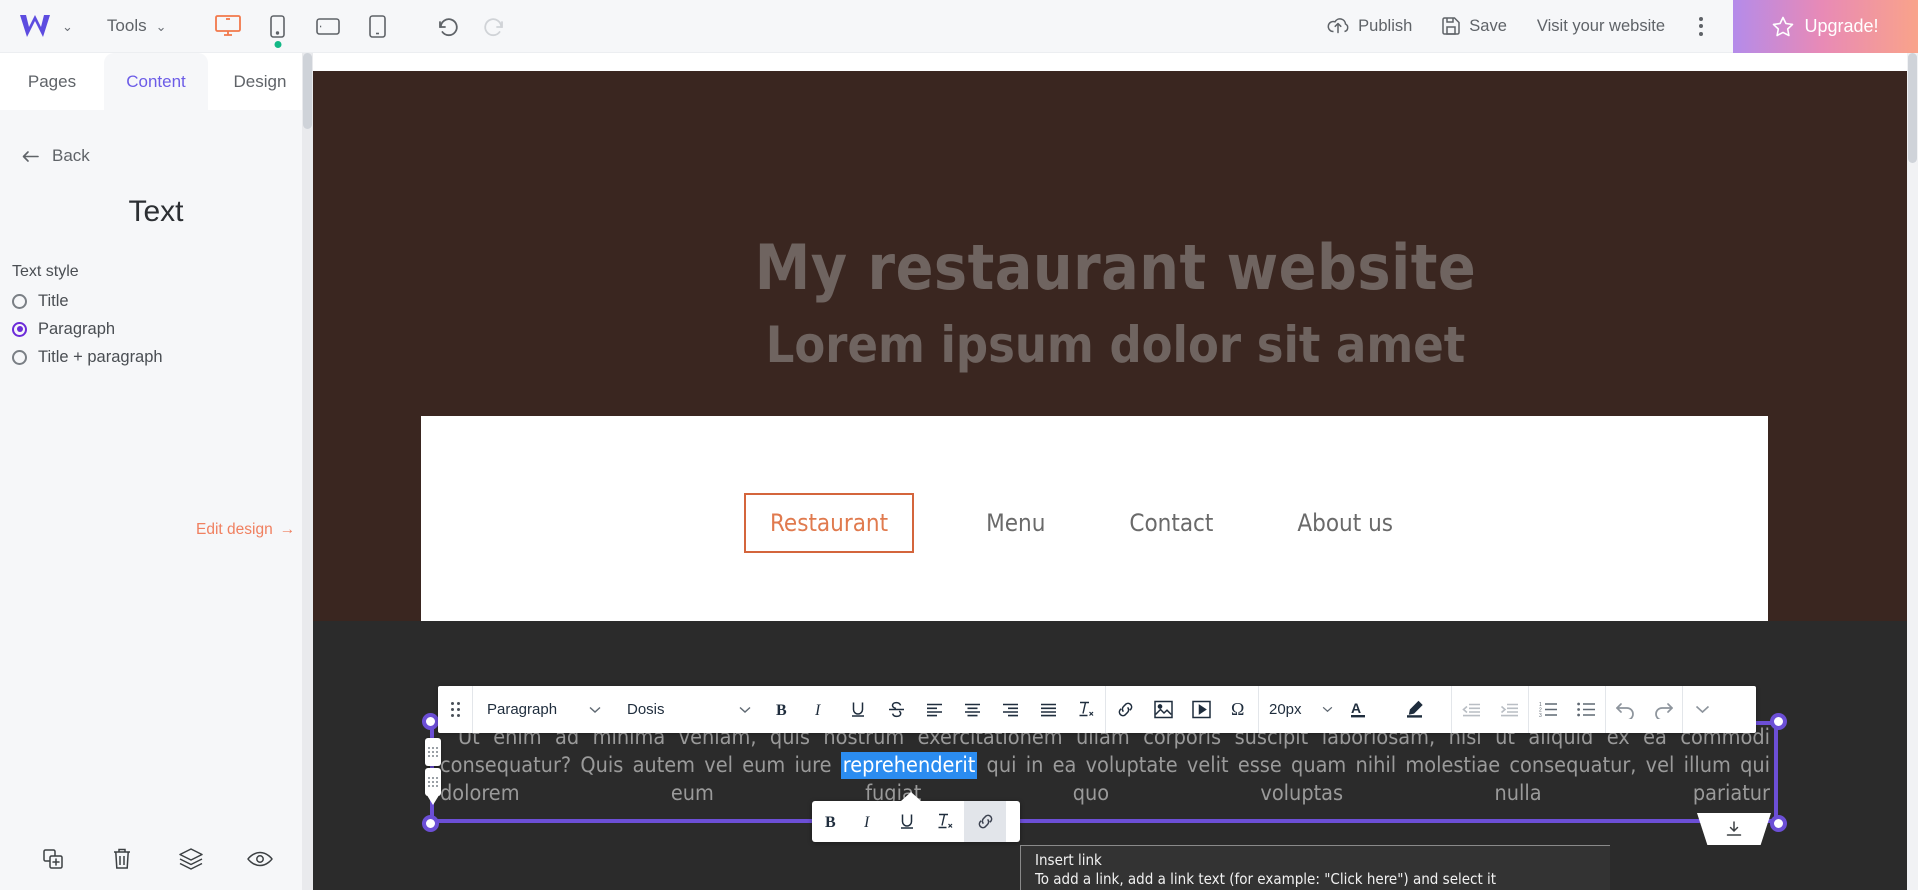 The image size is (1918, 890). What do you see at coordinates (1601, 26) in the screenshot?
I see `visit-website-link: Visit your website` at bounding box center [1601, 26].